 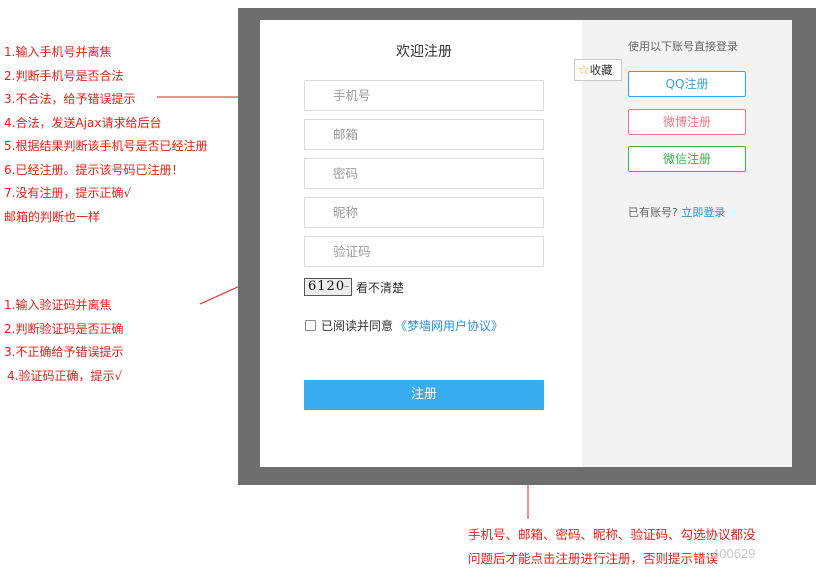 I want to click on password-field, so click(x=424, y=173).